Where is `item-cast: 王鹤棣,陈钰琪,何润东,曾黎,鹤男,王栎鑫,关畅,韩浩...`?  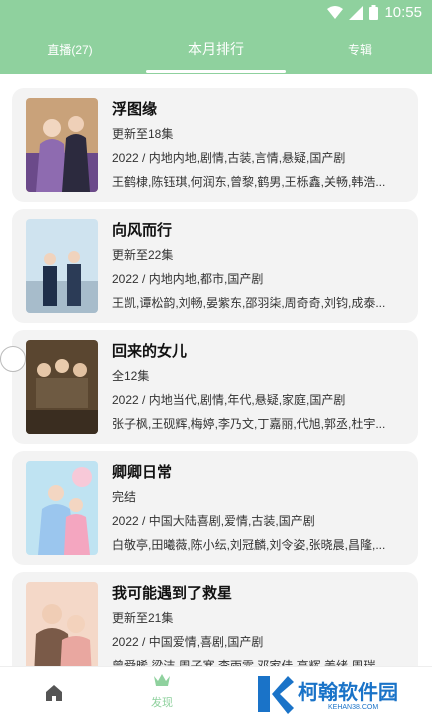 item-cast: 王鹤棣,陈钰琪,何润东,曾黎,鹤男,王栎鑫,关畅,韩浩... is located at coordinates (249, 182).